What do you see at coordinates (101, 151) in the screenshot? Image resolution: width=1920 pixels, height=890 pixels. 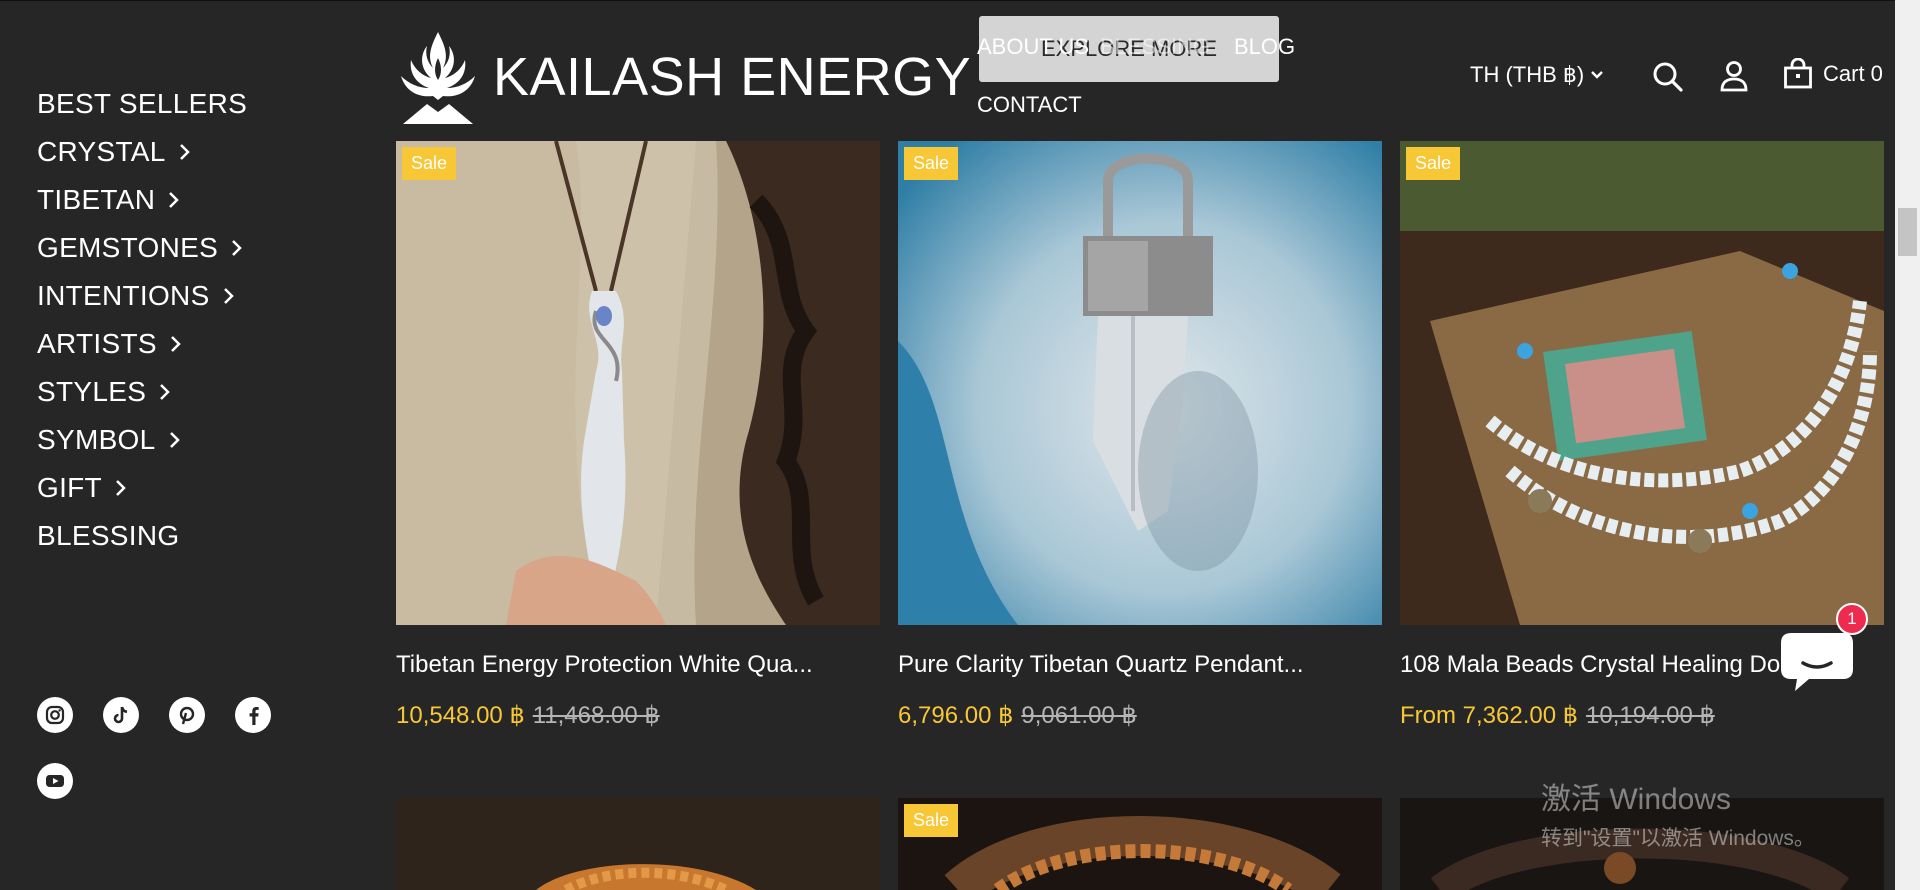 I see `sidebar-item-label: CRYSTAL` at bounding box center [101, 151].